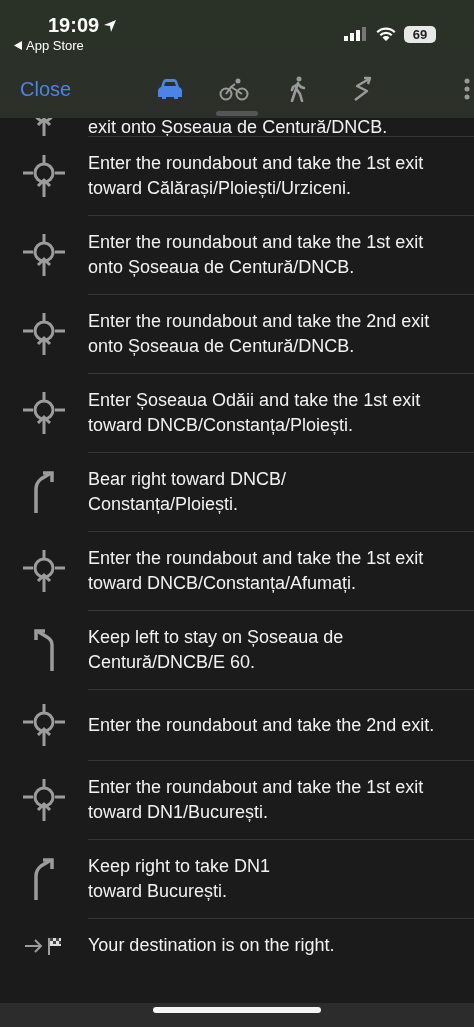 Image resolution: width=474 pixels, height=1027 pixels. Describe the element at coordinates (256, 176) in the screenshot. I see `direction-step-text: Enter the roundabout and take the 1st exit toward Călărași/Ploiești/Urziceni.` at that location.